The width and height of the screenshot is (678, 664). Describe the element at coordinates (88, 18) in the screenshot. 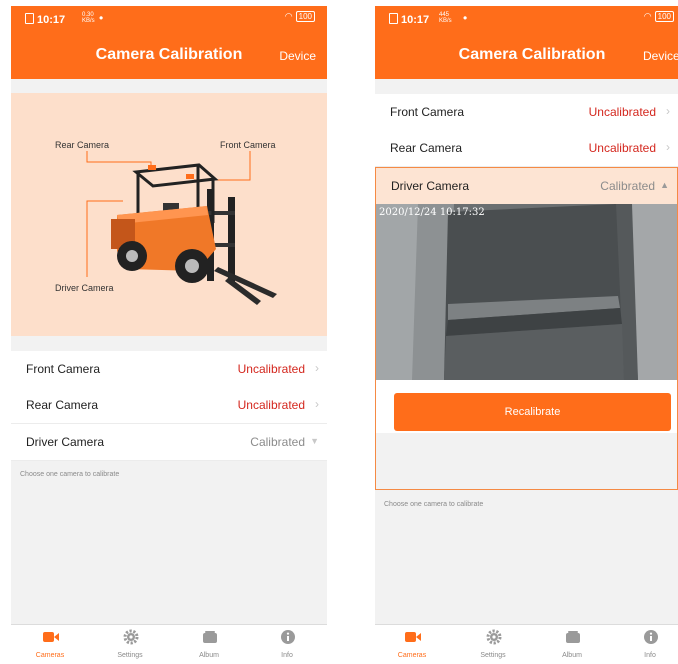

I see `network-speed: 0.30 KB/s` at that location.